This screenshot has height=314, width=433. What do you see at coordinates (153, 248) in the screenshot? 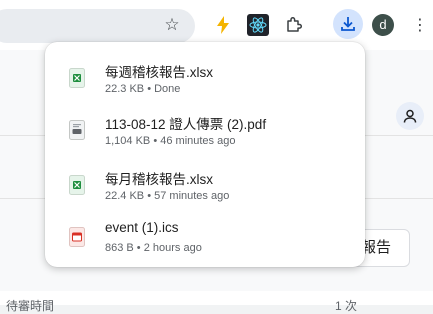
I see `download-item-meta: 863 B • 2 hours ago` at bounding box center [153, 248].